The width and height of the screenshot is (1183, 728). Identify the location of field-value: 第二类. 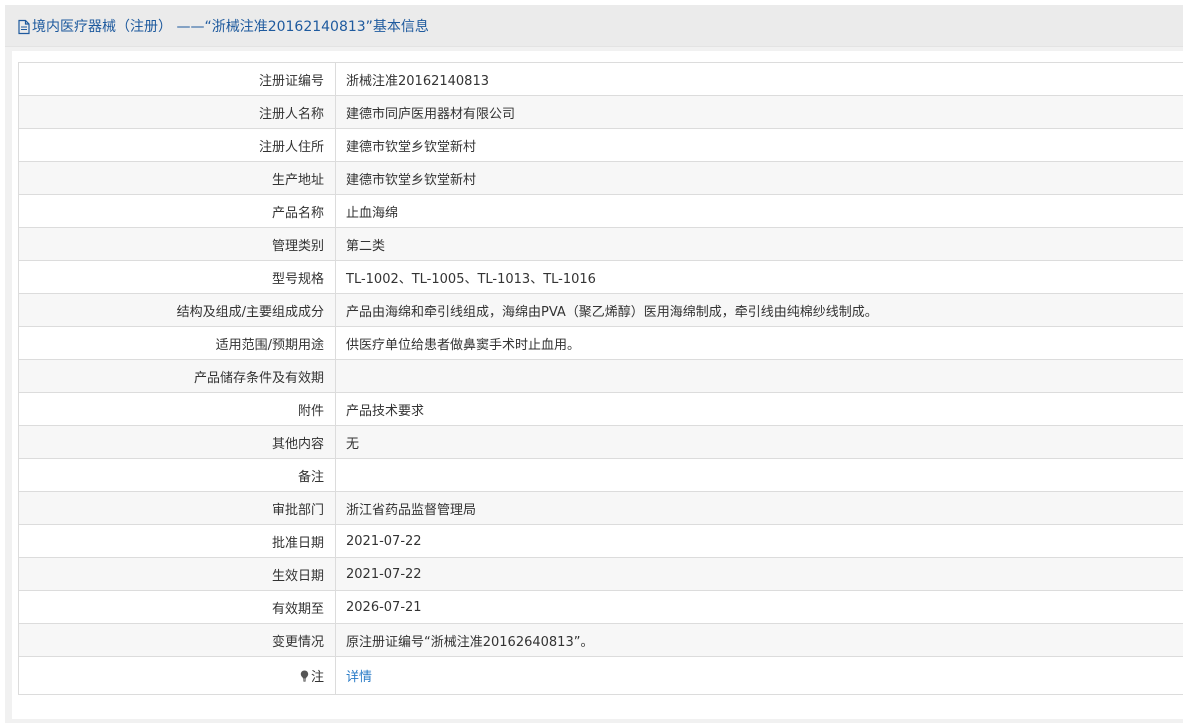
(759, 244).